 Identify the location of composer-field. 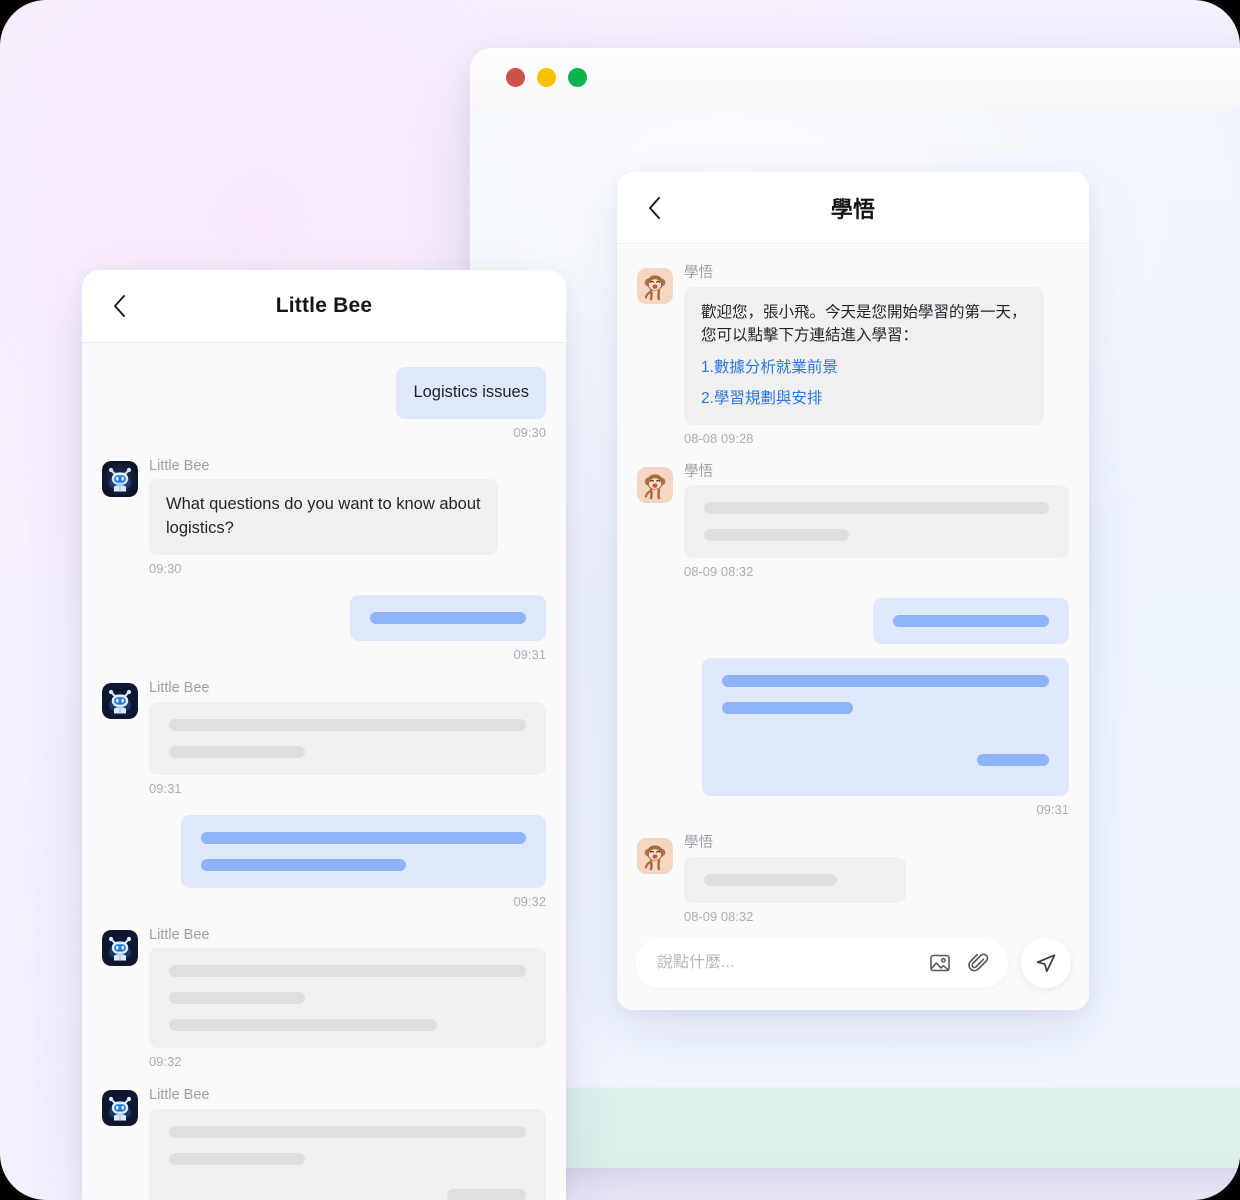
(821, 963).